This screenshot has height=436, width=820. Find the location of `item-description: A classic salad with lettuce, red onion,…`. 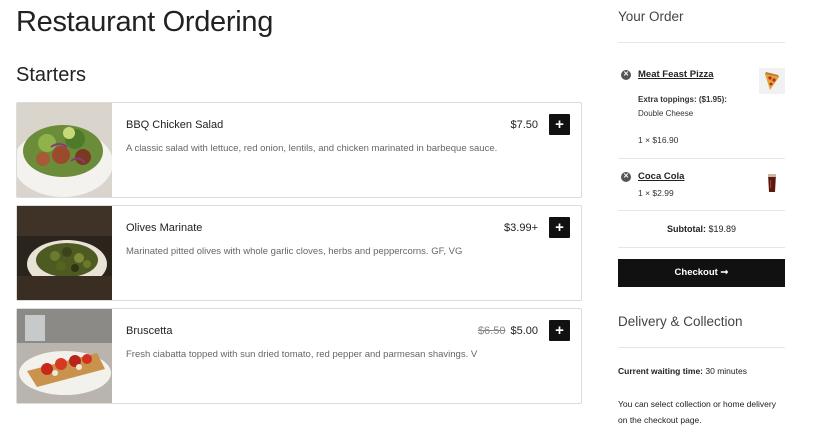

item-description: A classic salad with lettuce, red onion,… is located at coordinates (312, 148).